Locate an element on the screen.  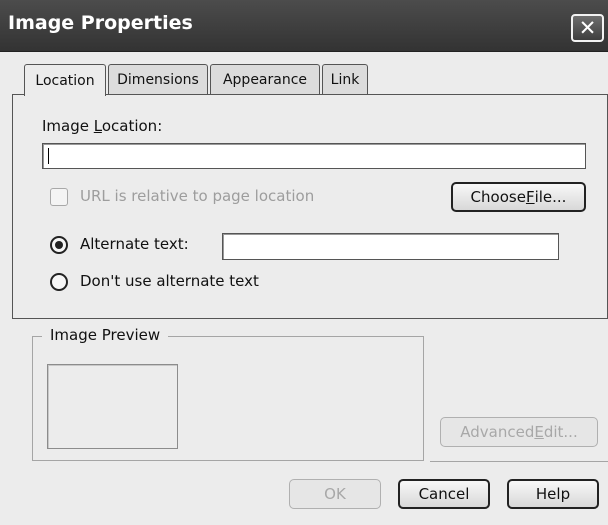
tab-appearance-label: Appearance is located at coordinates (265, 80).